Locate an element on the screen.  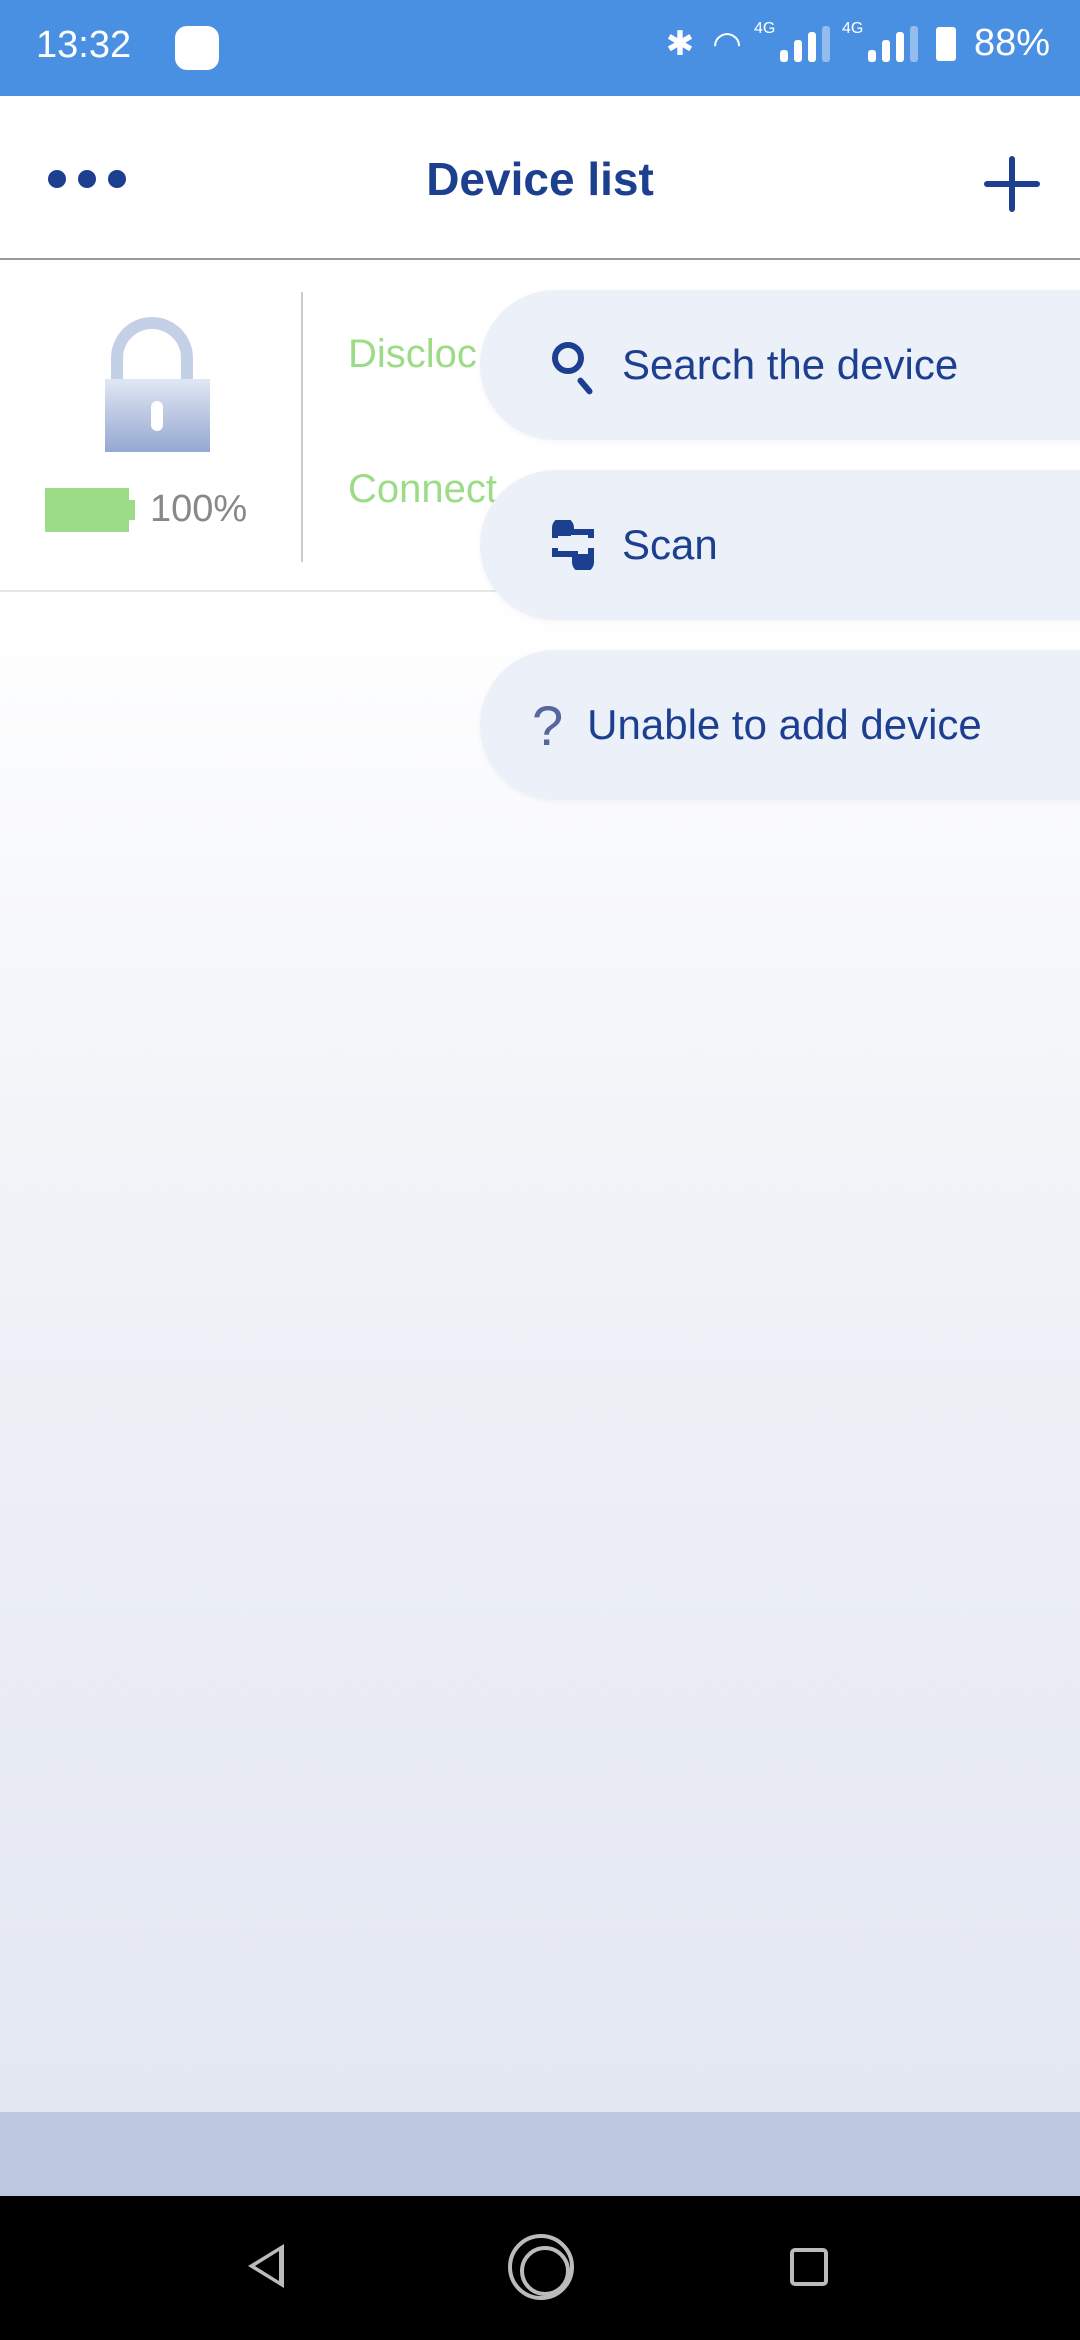
status-bar: 13:32 ✱ ◠ 4G 4G 88% is located at coordinates (540, 48).